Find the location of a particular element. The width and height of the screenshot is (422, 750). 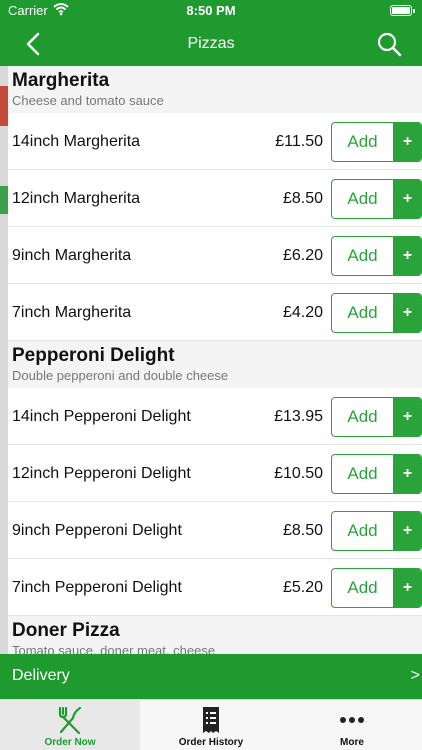

menu-item-row: 12inch Margherita £8.50 Add + is located at coordinates (215, 198).